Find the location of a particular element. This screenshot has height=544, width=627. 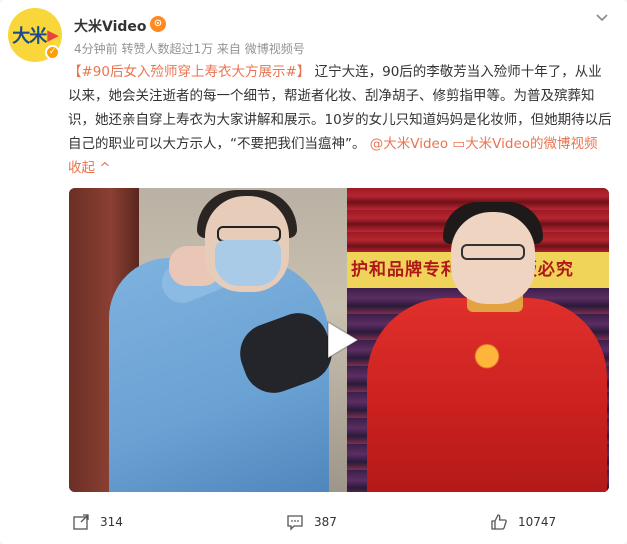

repost-icon is located at coordinates (81, 522).